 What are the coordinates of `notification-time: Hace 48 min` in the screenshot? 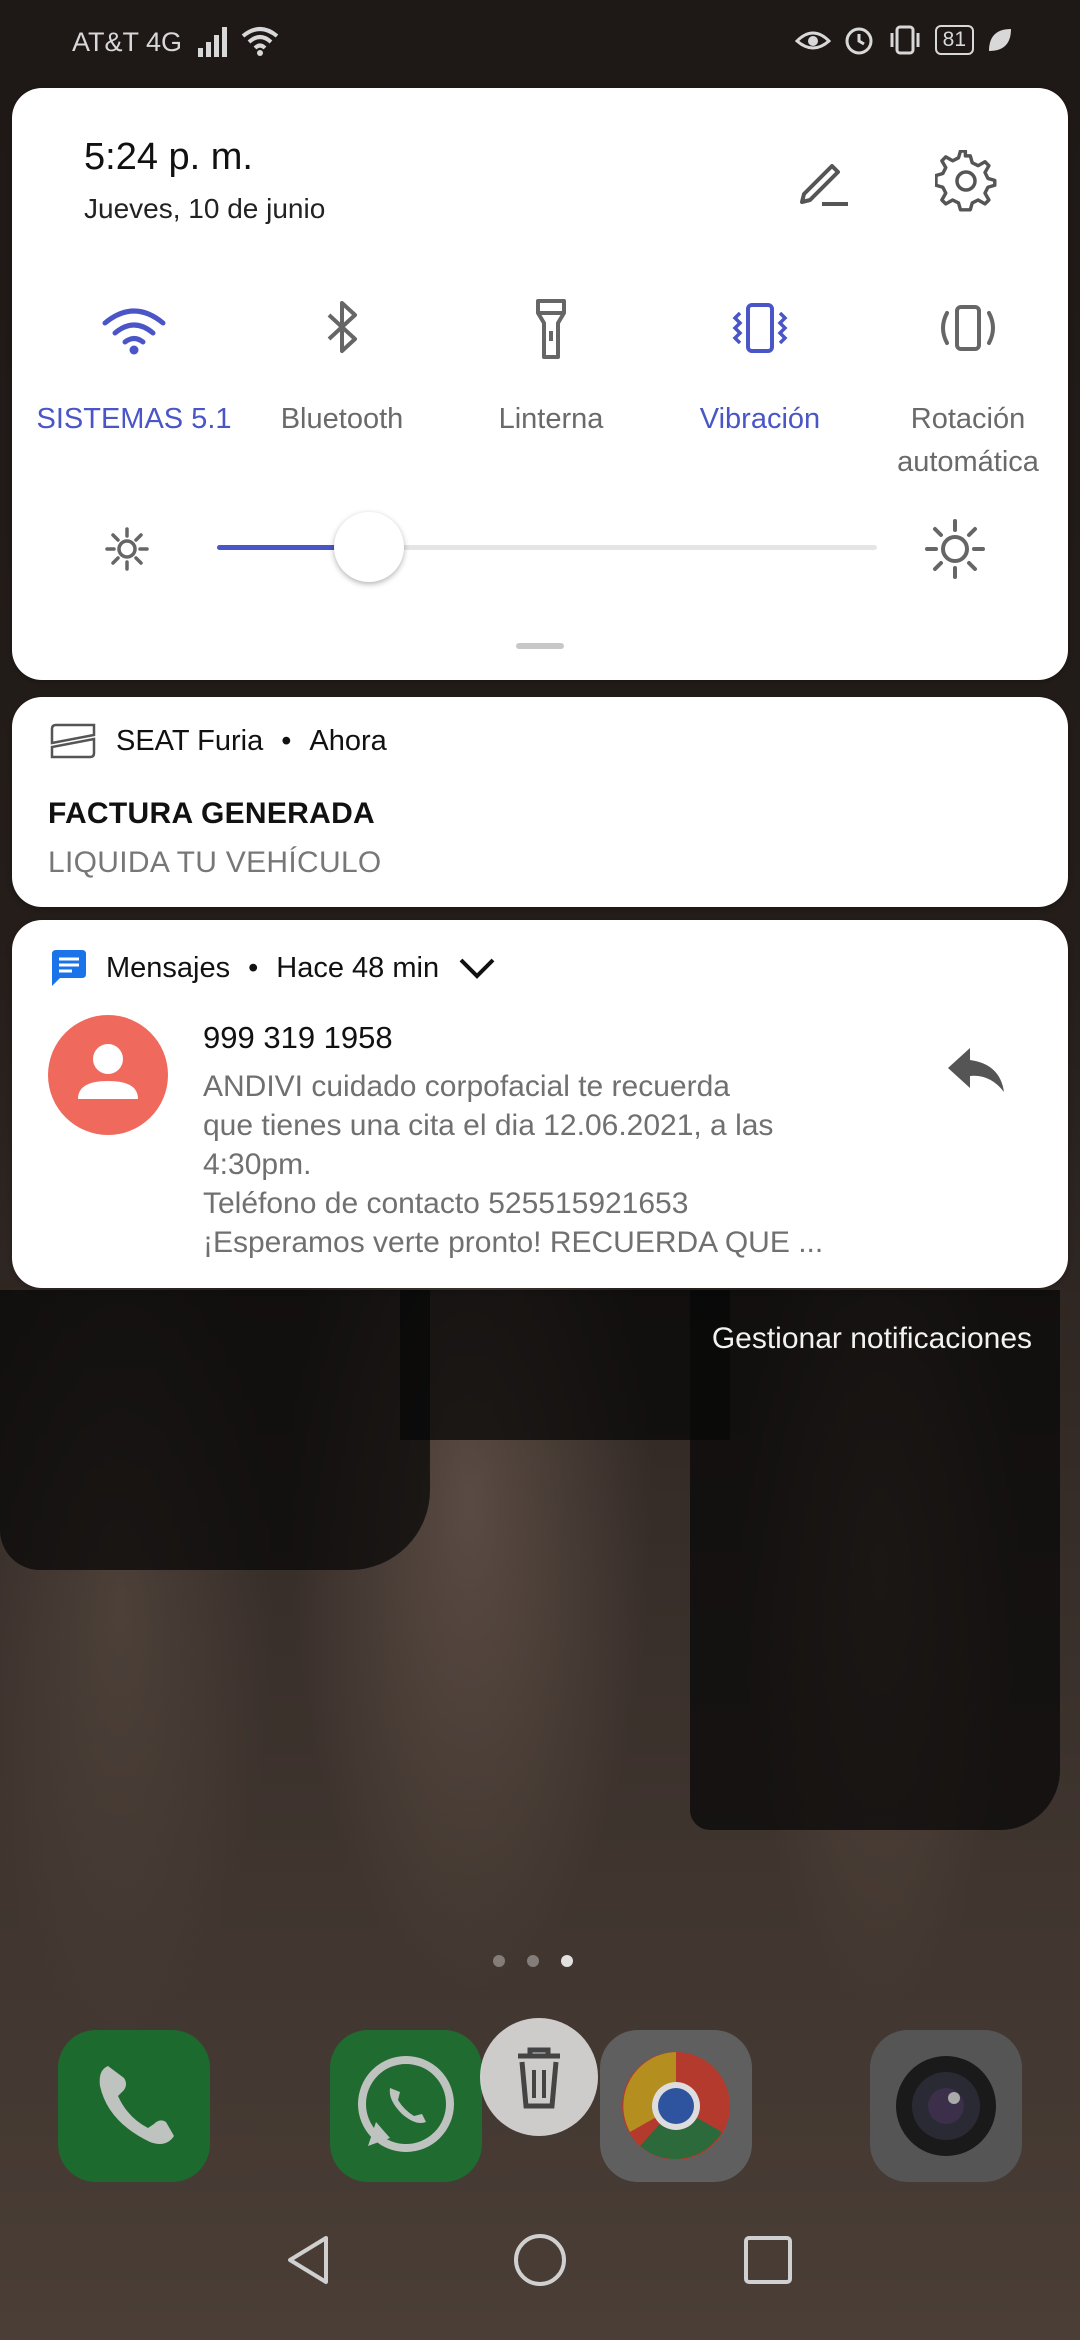 It's located at (358, 967).